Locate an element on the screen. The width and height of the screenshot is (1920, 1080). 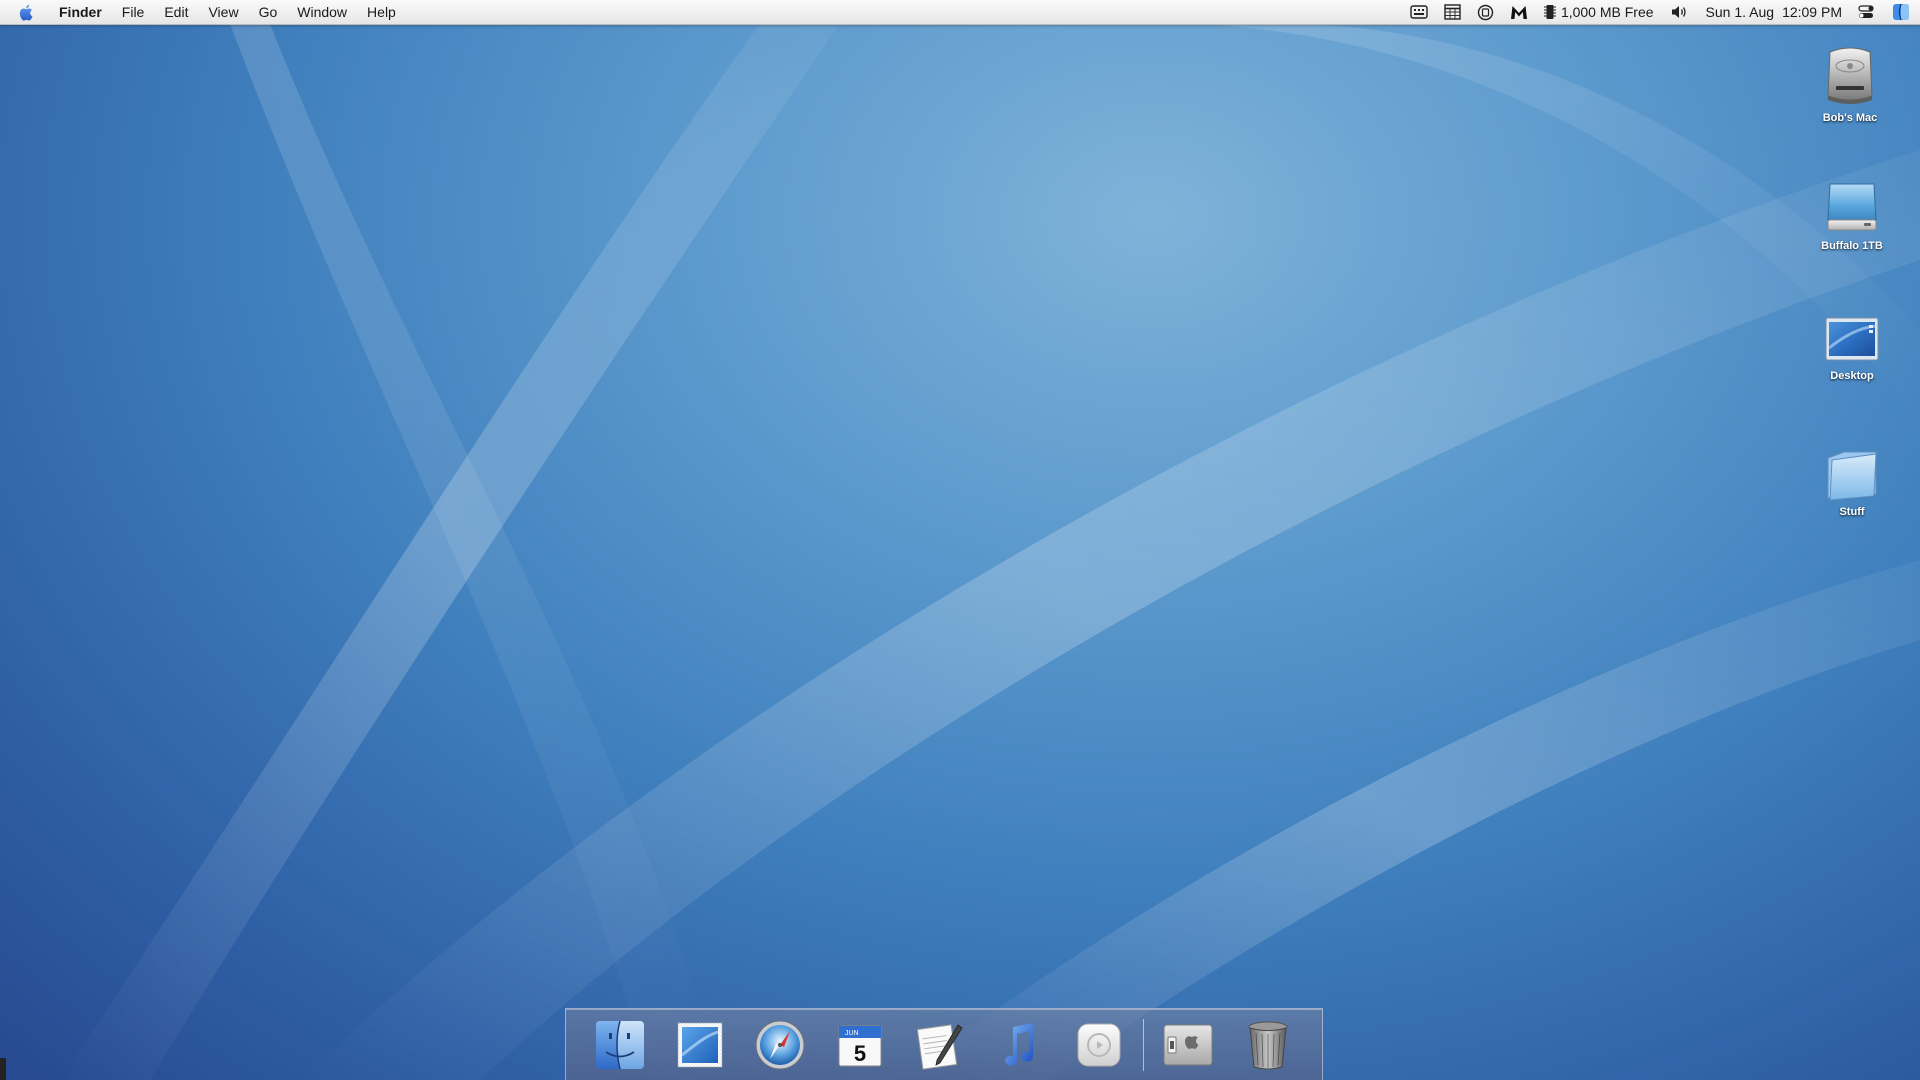
time-machine-status is located at coordinates (1485, 12).